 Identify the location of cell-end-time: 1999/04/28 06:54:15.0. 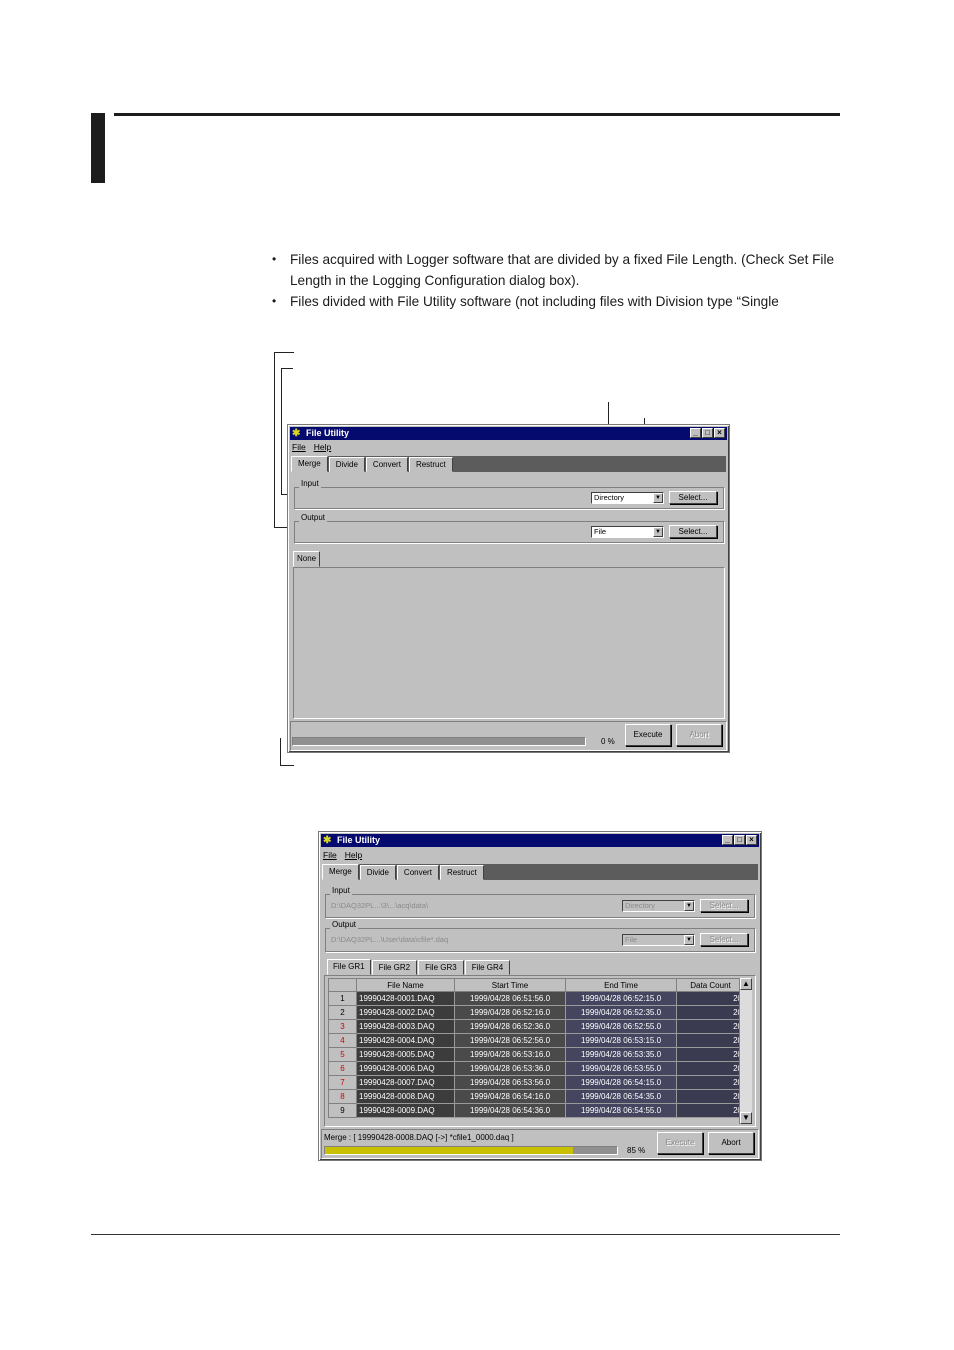
(621, 1082).